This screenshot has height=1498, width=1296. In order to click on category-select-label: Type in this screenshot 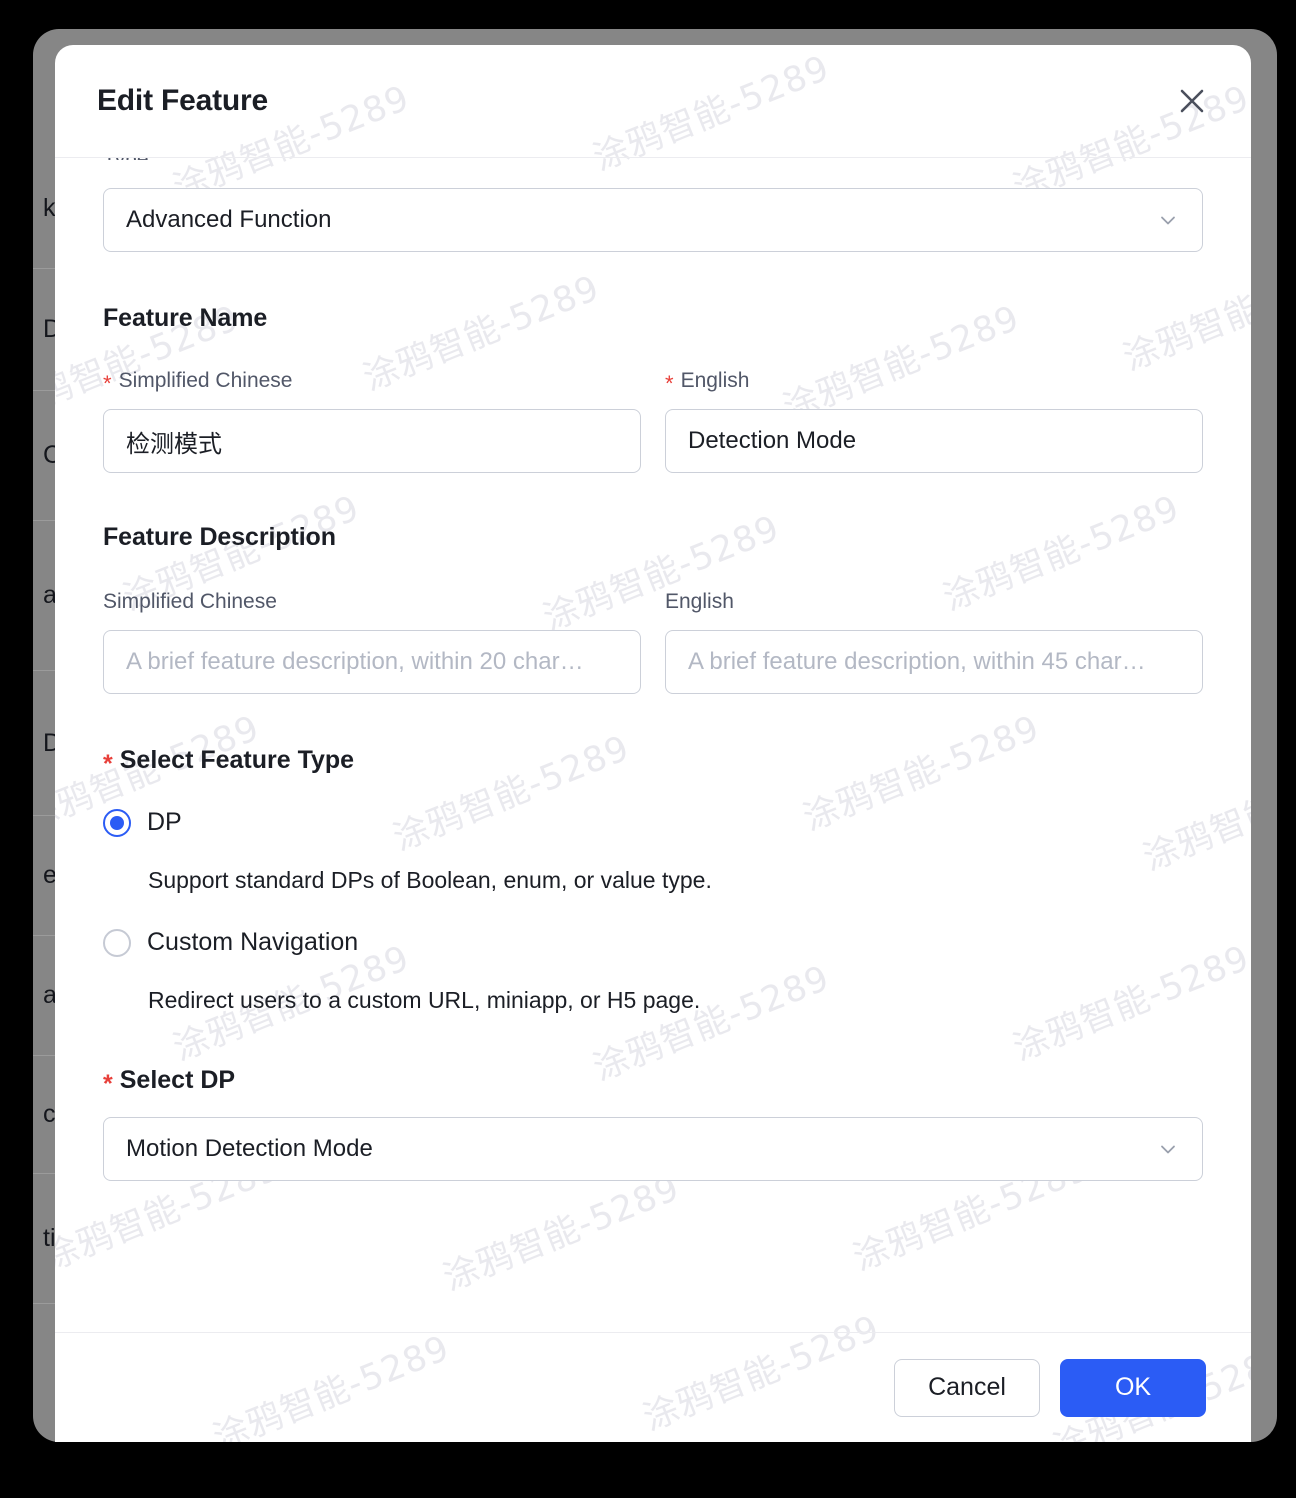, I will do `click(126, 159)`.